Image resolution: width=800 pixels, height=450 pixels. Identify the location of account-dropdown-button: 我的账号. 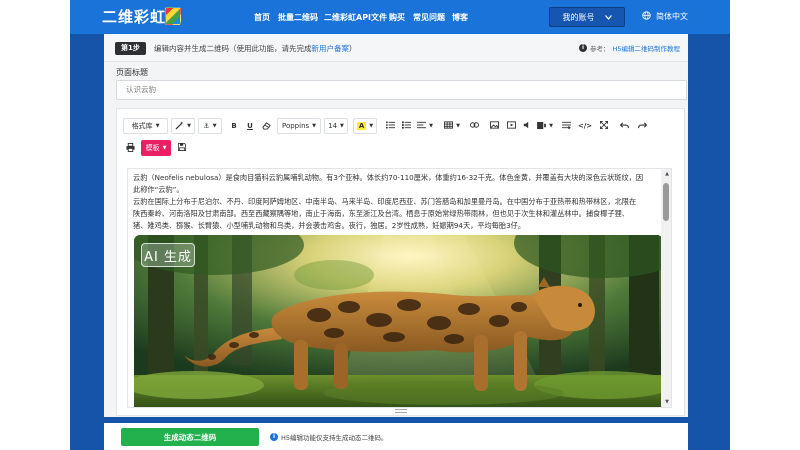
(587, 17).